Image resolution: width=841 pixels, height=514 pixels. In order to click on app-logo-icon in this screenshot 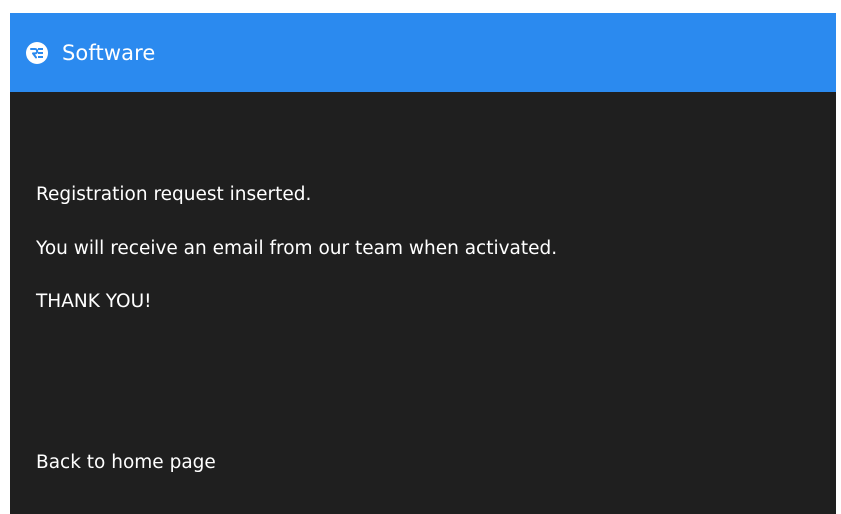, I will do `click(37, 52)`.